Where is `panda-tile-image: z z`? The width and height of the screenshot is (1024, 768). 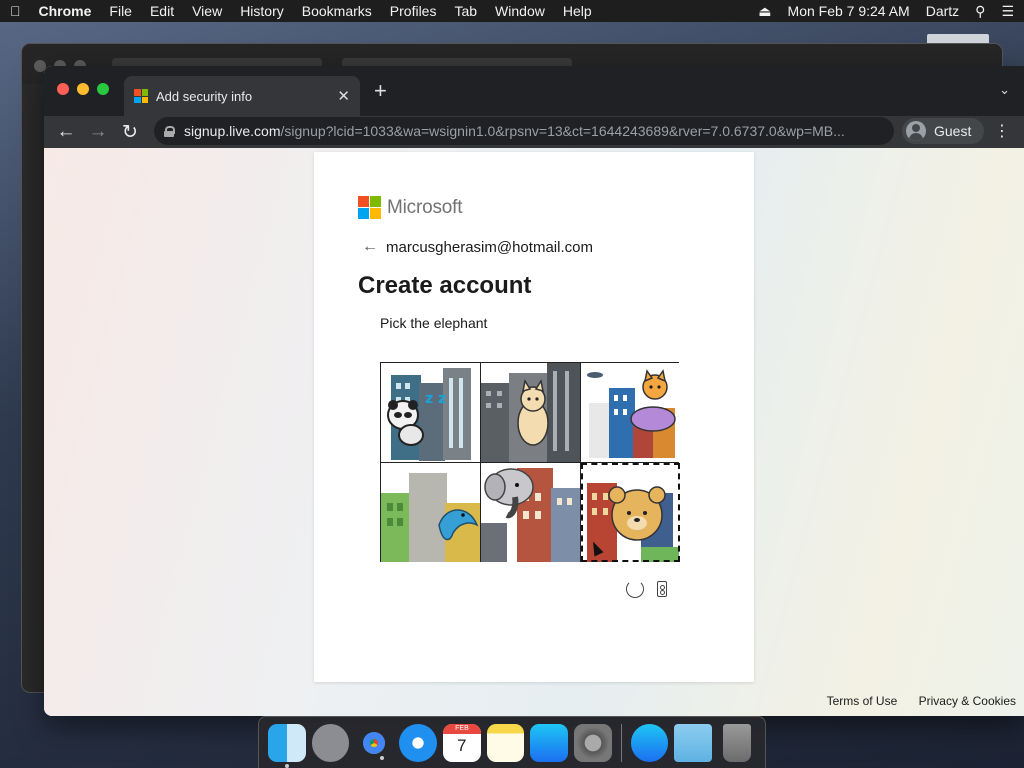
panda-tile-image: z z is located at coordinates (429, 414).